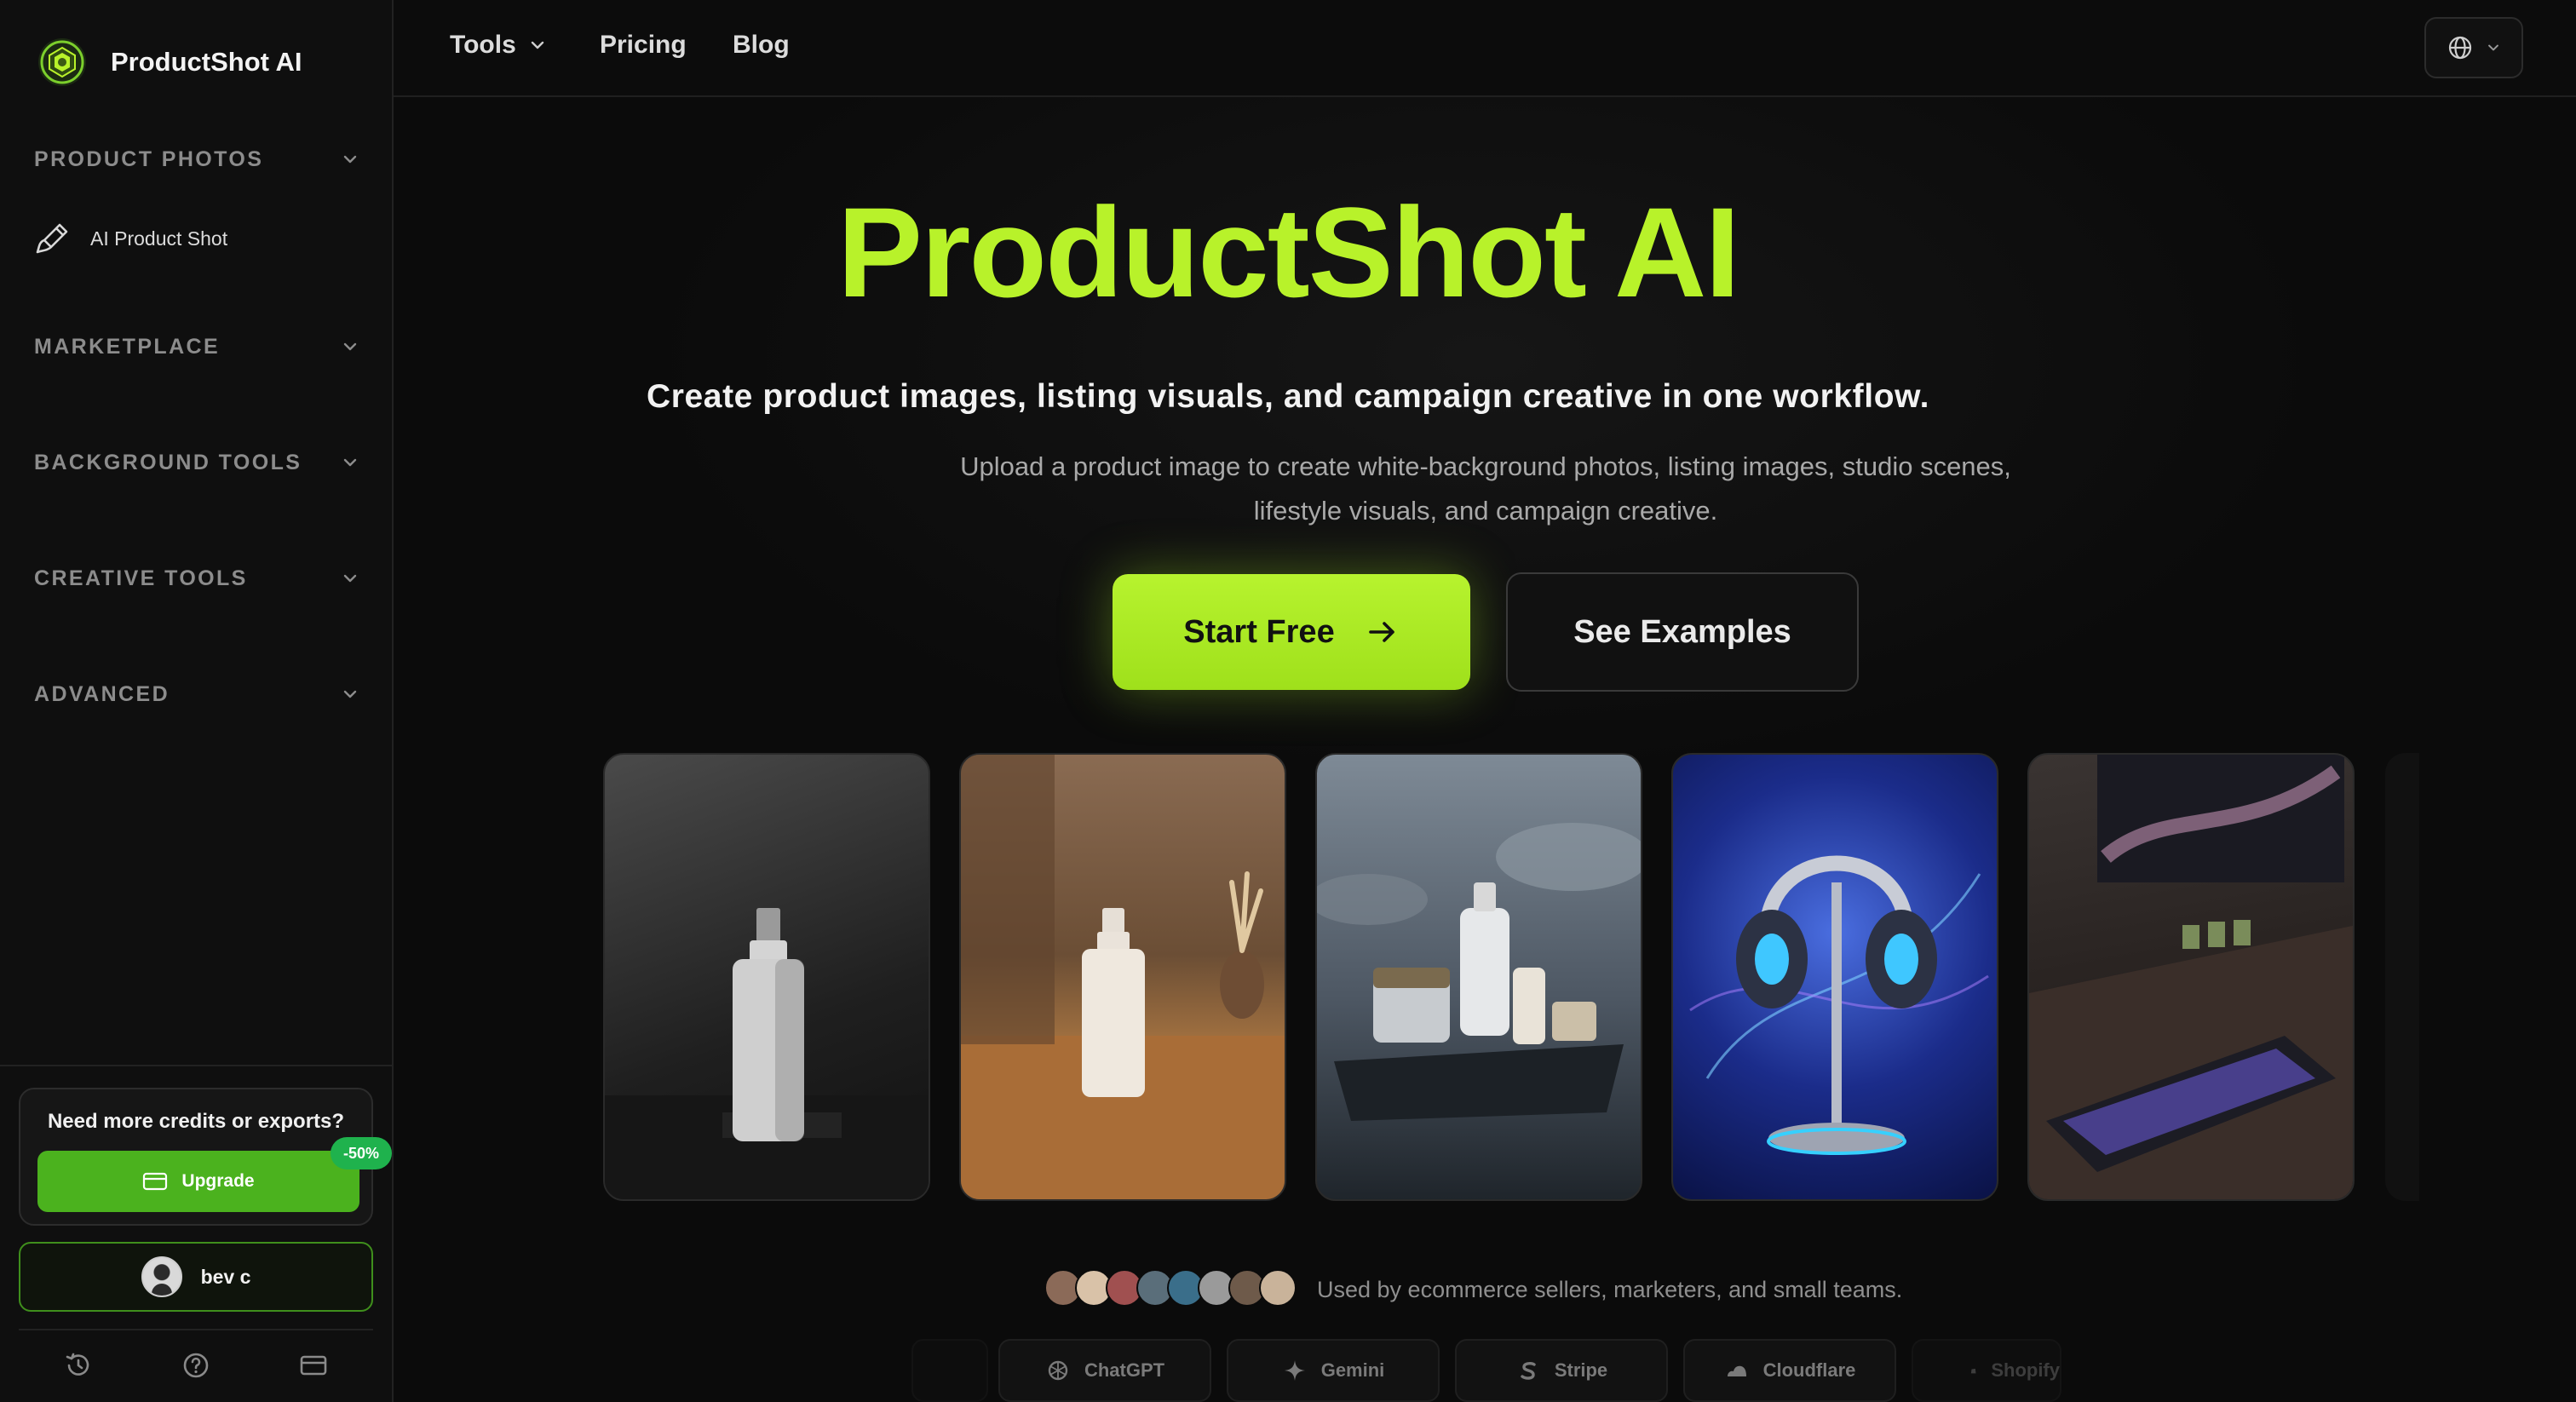  Describe the element at coordinates (226, 1276) in the screenshot. I see `user-name: bev c` at that location.